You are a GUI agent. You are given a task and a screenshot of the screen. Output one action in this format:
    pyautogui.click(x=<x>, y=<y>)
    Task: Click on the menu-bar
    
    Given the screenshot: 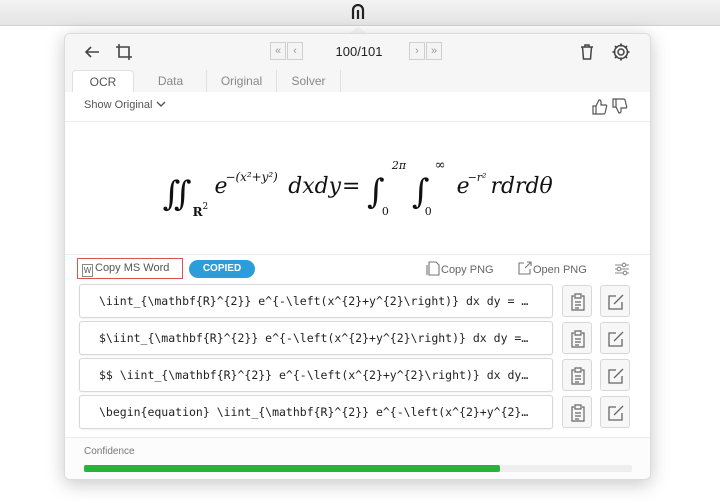 What is the action you would take?
    pyautogui.click(x=360, y=13)
    